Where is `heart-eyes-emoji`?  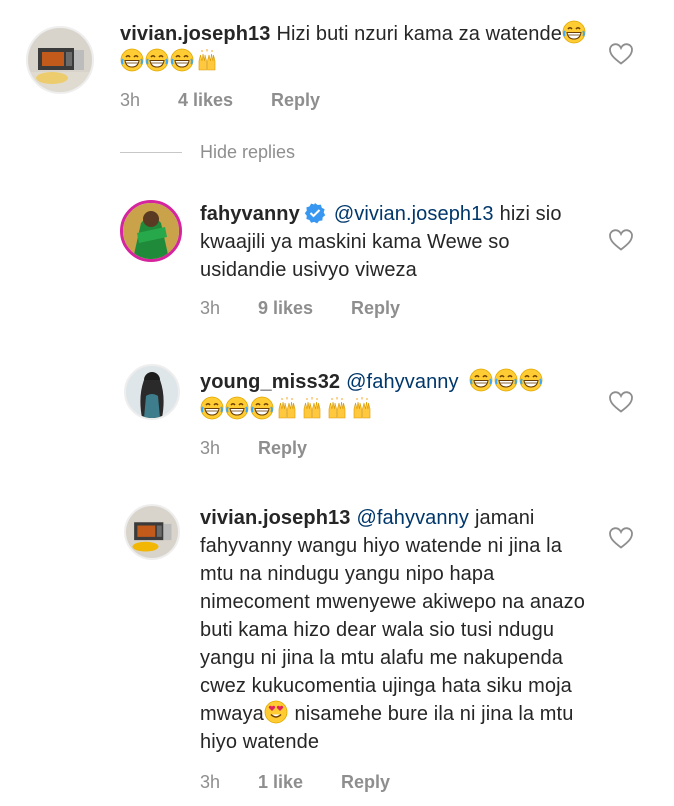
heart-eyes-emoji is located at coordinates (276, 712).